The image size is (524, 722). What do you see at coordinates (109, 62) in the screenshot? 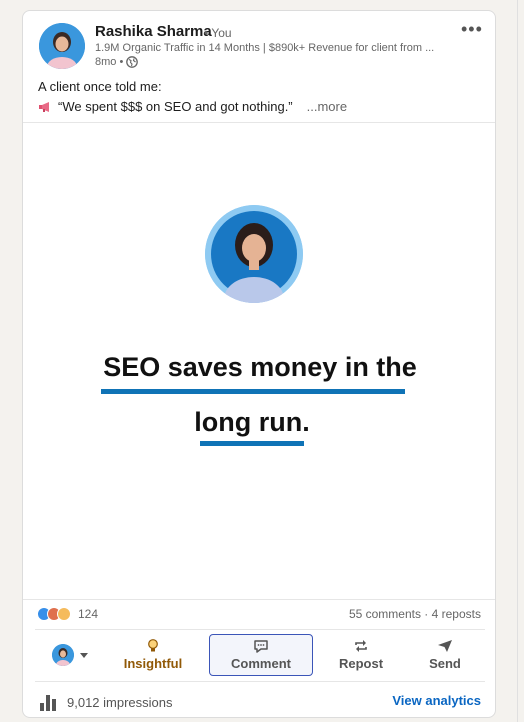
I see `post-time: 8mo •` at bounding box center [109, 62].